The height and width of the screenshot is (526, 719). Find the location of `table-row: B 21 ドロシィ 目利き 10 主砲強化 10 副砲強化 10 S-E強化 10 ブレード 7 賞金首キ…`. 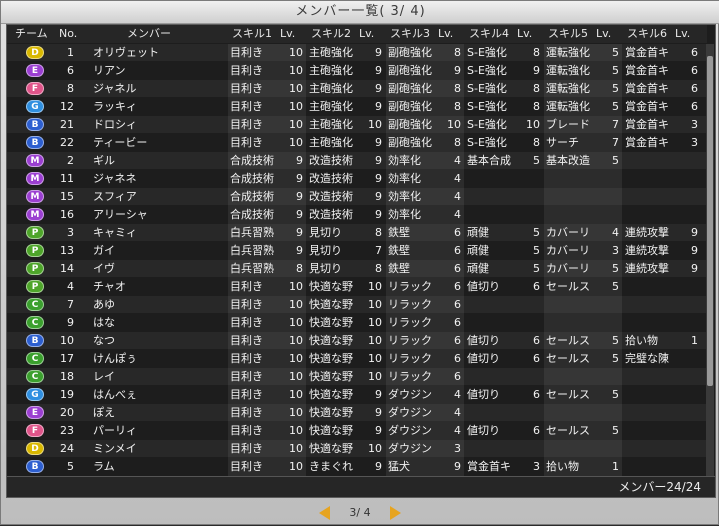

table-row: B 21 ドロシィ 目利き 10 主砲強化 10 副砲強化 10 S-E強化 10 ブレード 7 賞金首キ… is located at coordinates (357, 124).